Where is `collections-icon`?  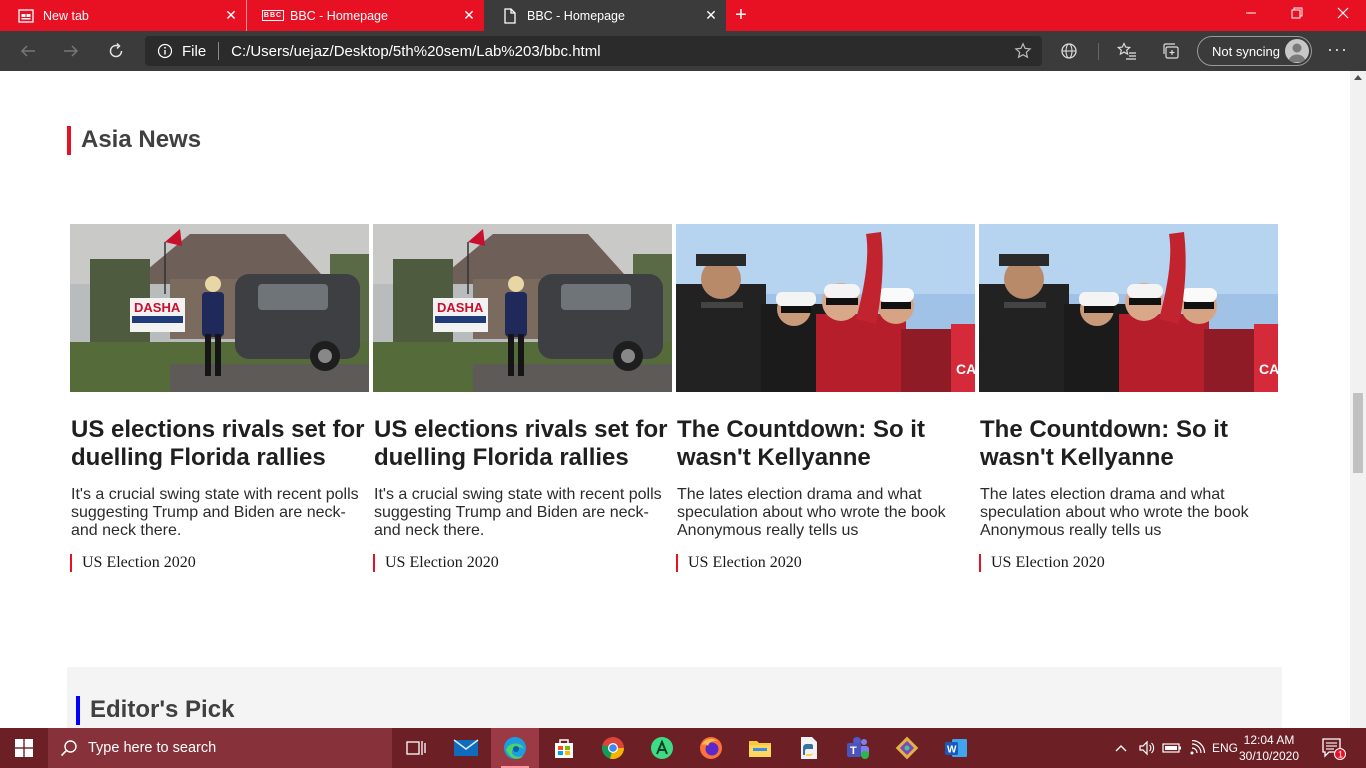 collections-icon is located at coordinates (1171, 51).